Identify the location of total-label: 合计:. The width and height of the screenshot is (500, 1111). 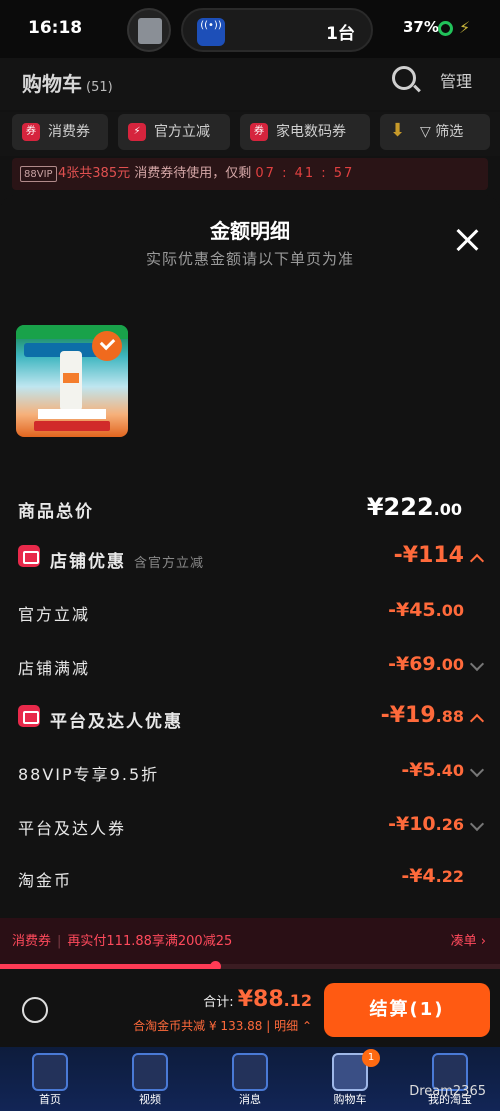
(218, 1002).